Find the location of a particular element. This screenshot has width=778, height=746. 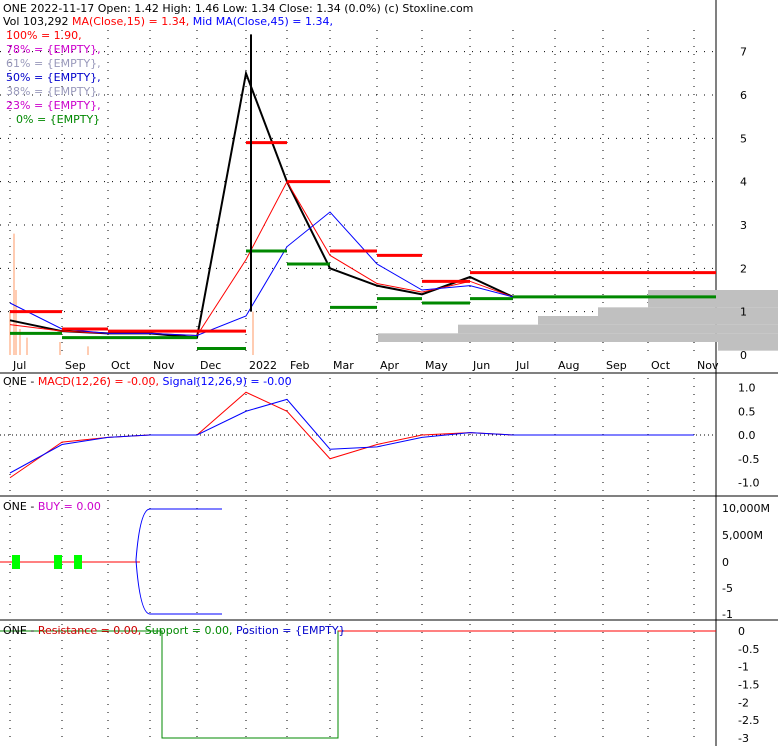

macd-panel-marks is located at coordinates (358, 435).